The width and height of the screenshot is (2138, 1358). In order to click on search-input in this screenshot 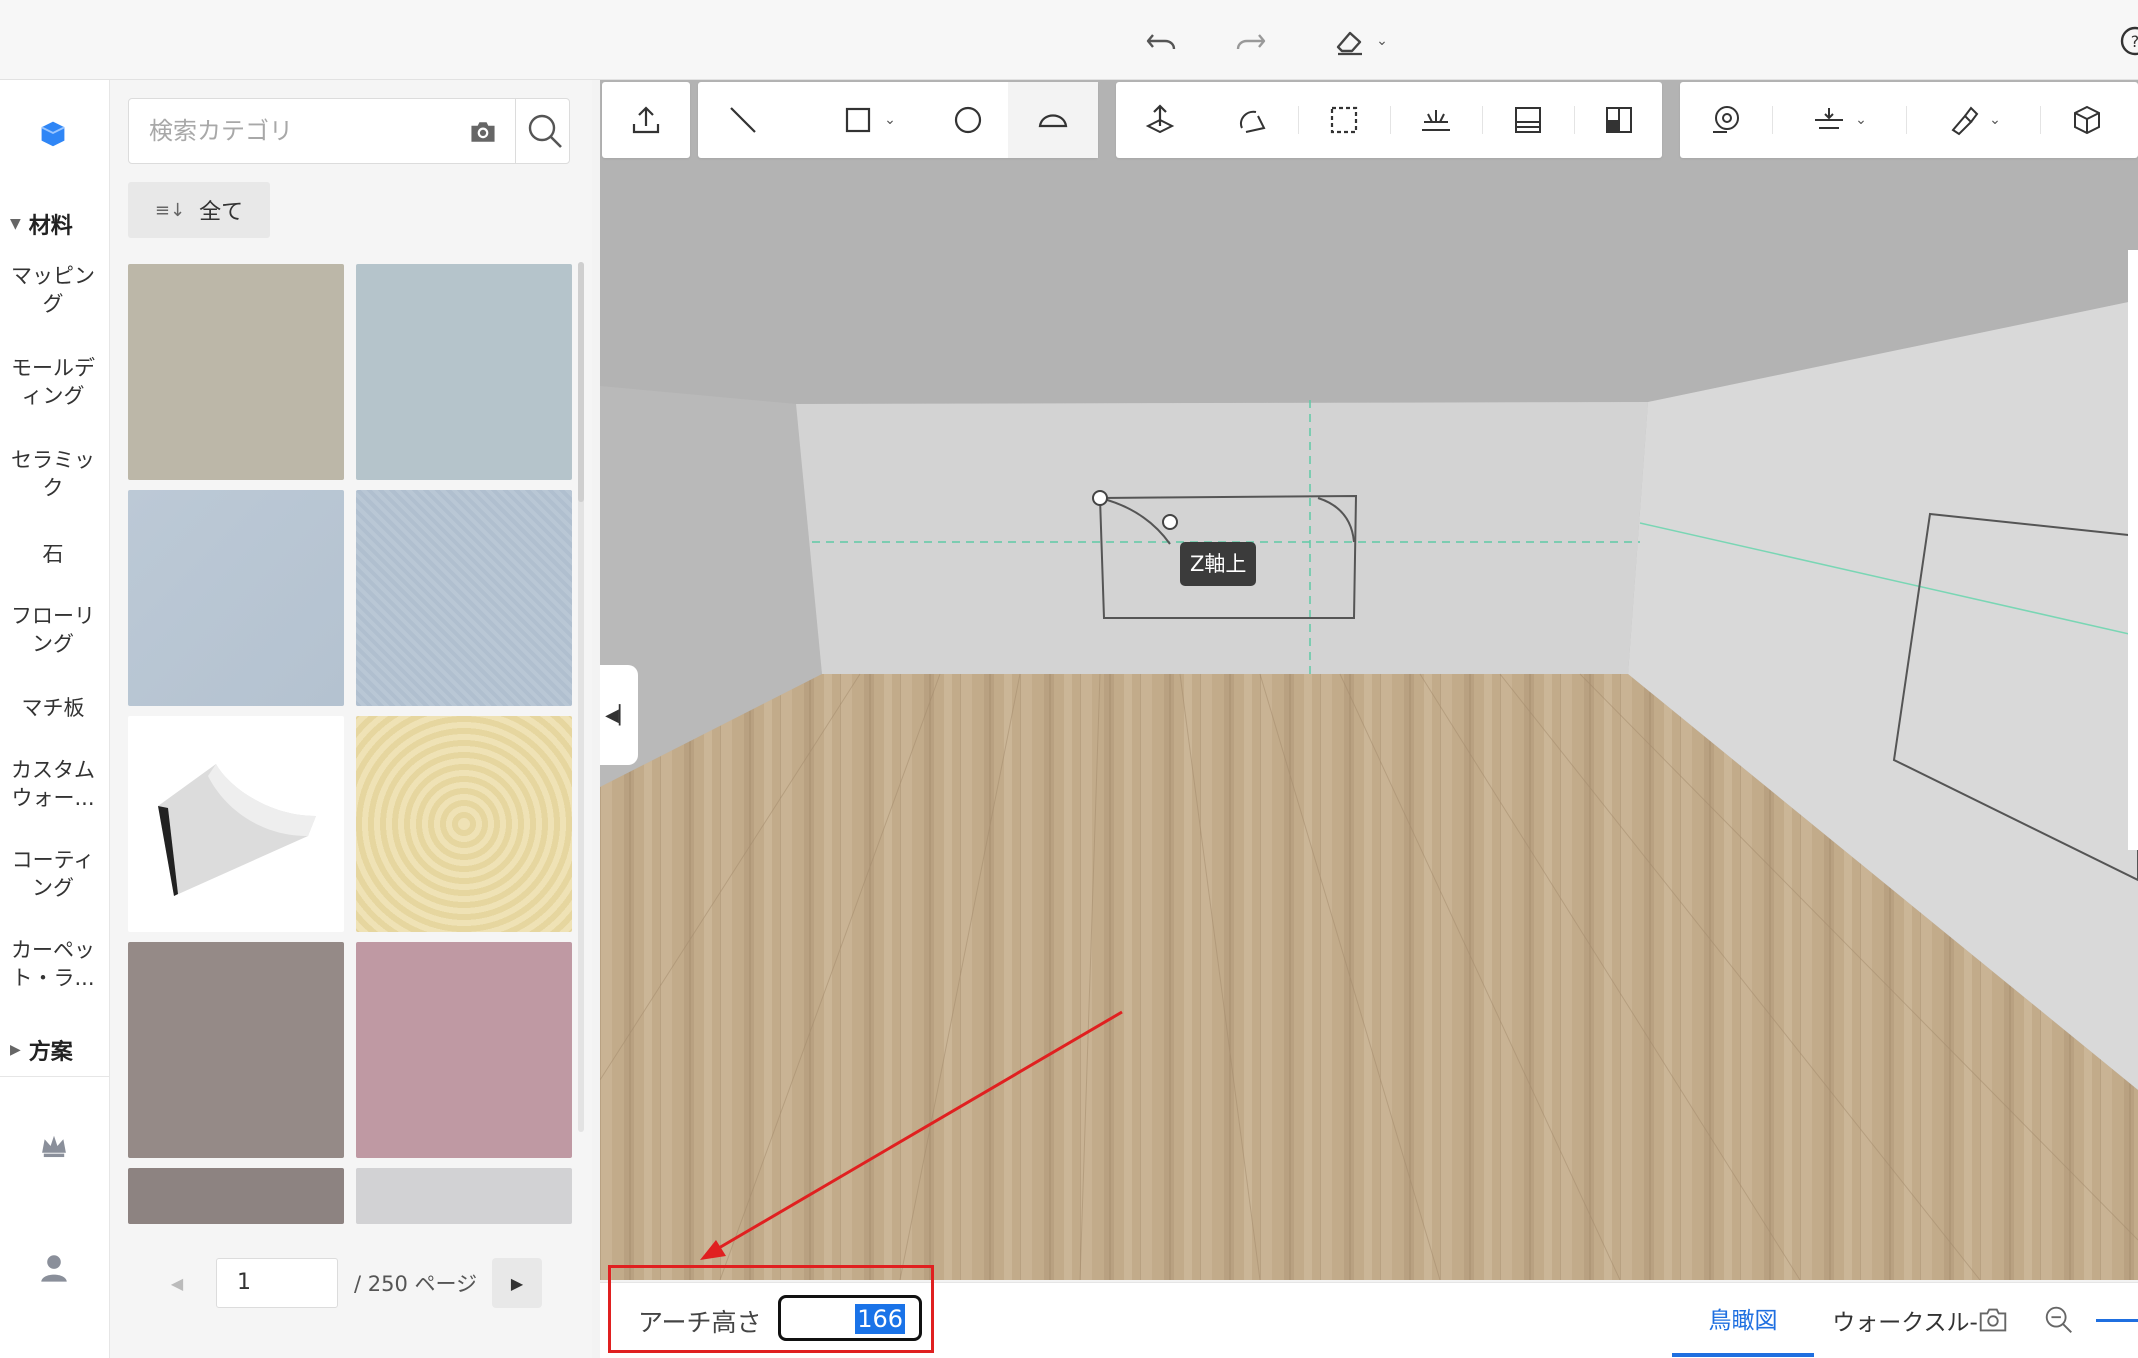, I will do `click(281, 131)`.